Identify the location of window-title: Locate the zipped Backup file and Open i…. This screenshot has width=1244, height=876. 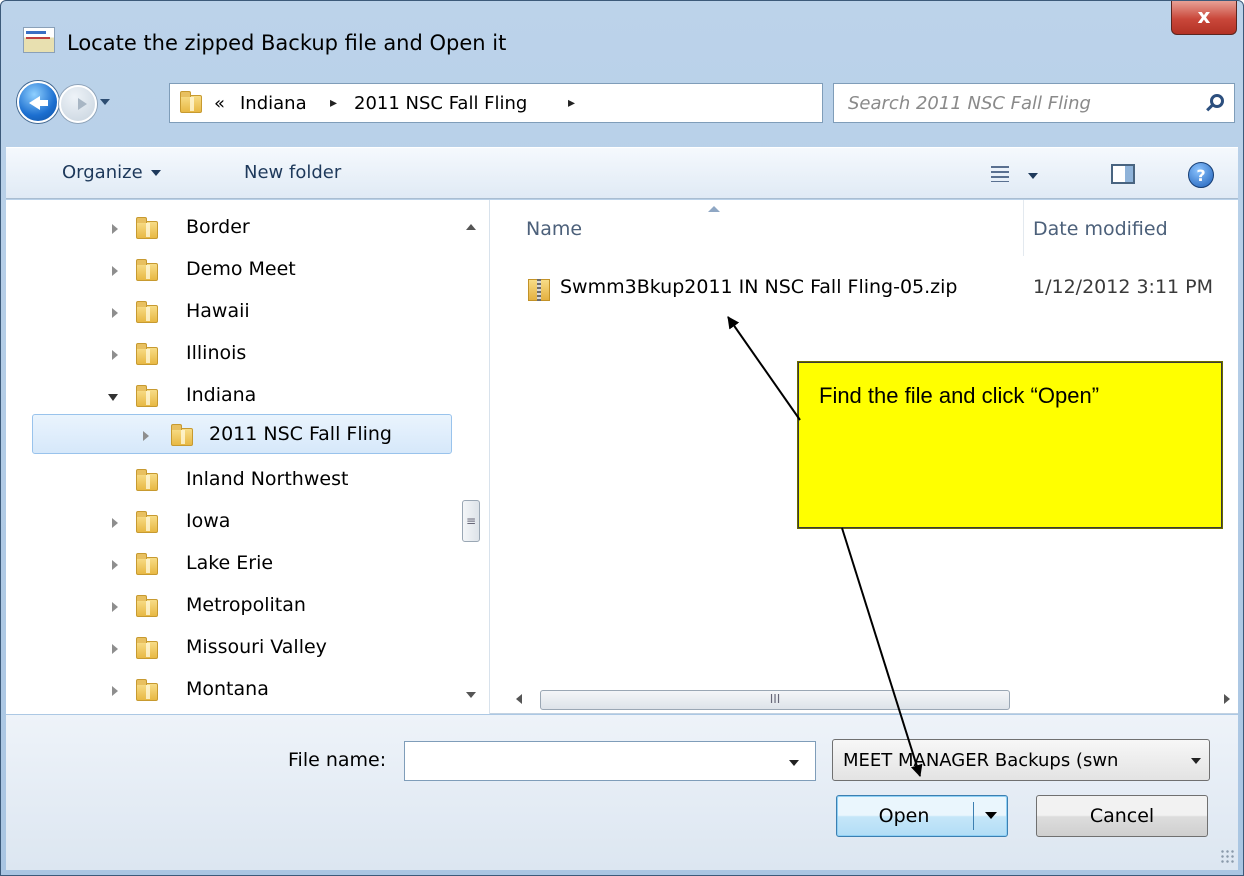
(287, 43).